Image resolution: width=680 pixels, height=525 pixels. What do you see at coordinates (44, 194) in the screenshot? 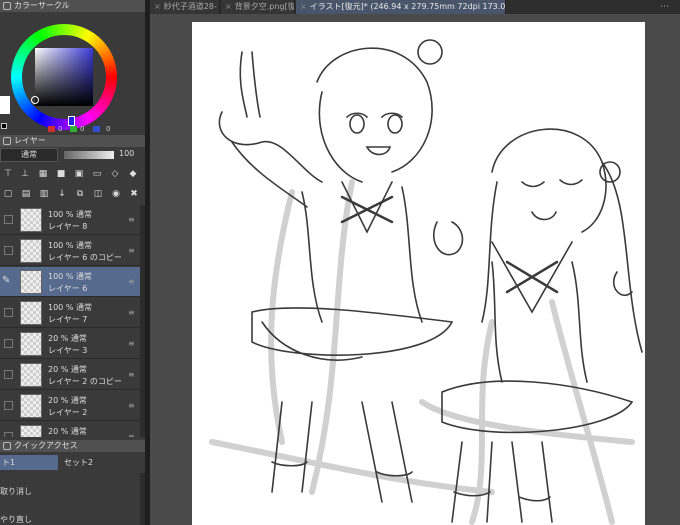
I see `new-folder-icon: ▥` at bounding box center [44, 194].